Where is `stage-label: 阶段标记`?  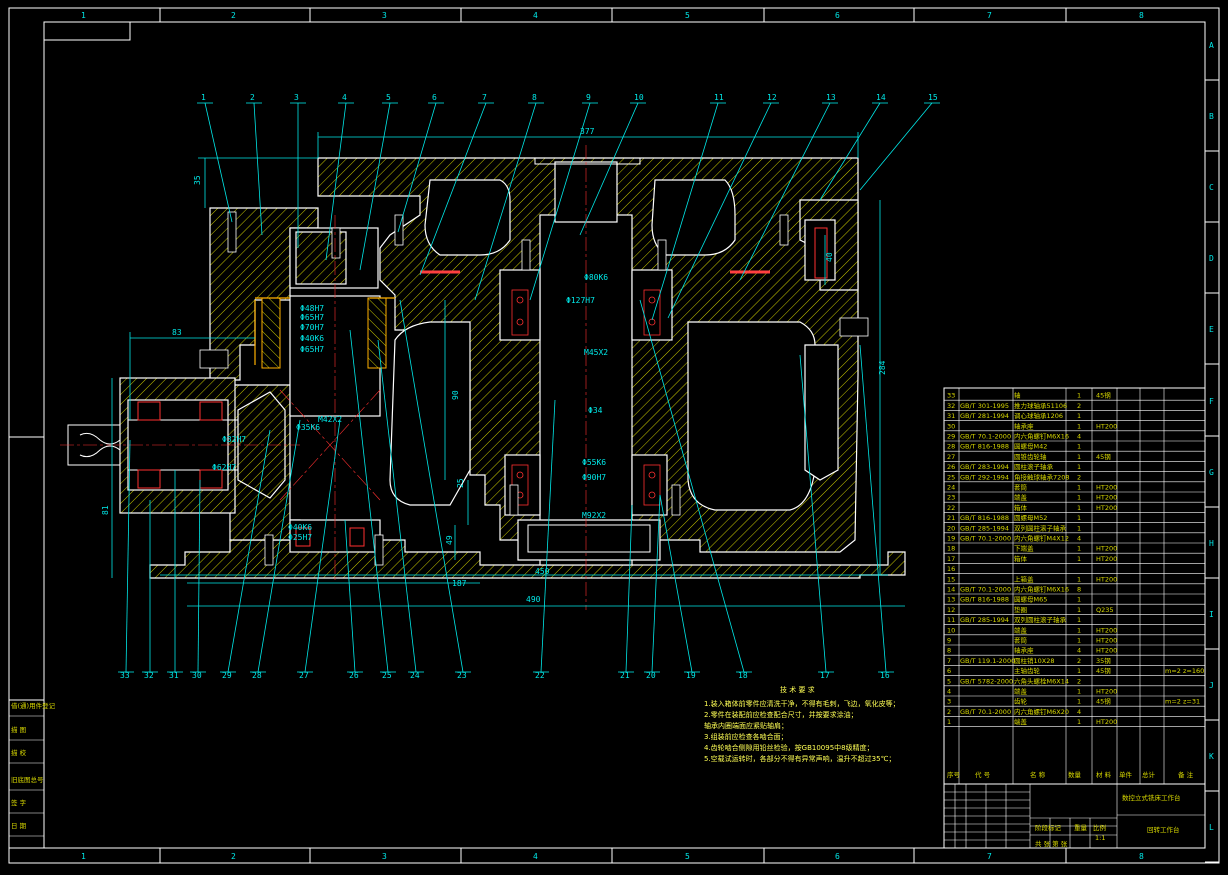
stage-label: 阶段标记 is located at coordinates (1048, 827).